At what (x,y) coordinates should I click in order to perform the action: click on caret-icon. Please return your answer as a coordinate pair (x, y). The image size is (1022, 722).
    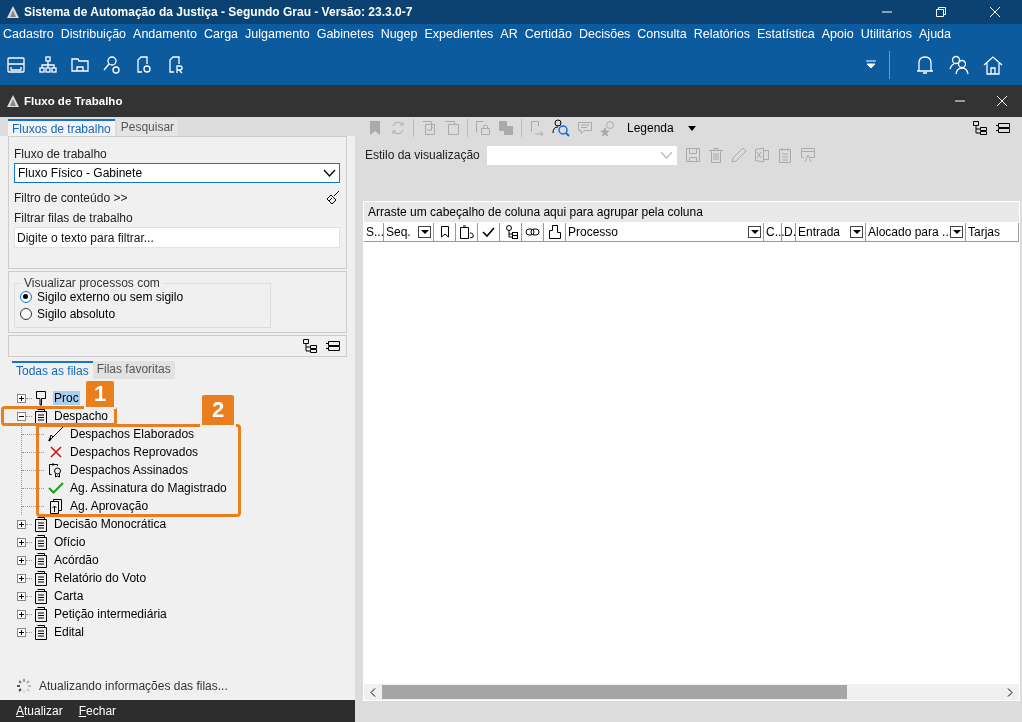
    Looking at the image, I should click on (691, 128).